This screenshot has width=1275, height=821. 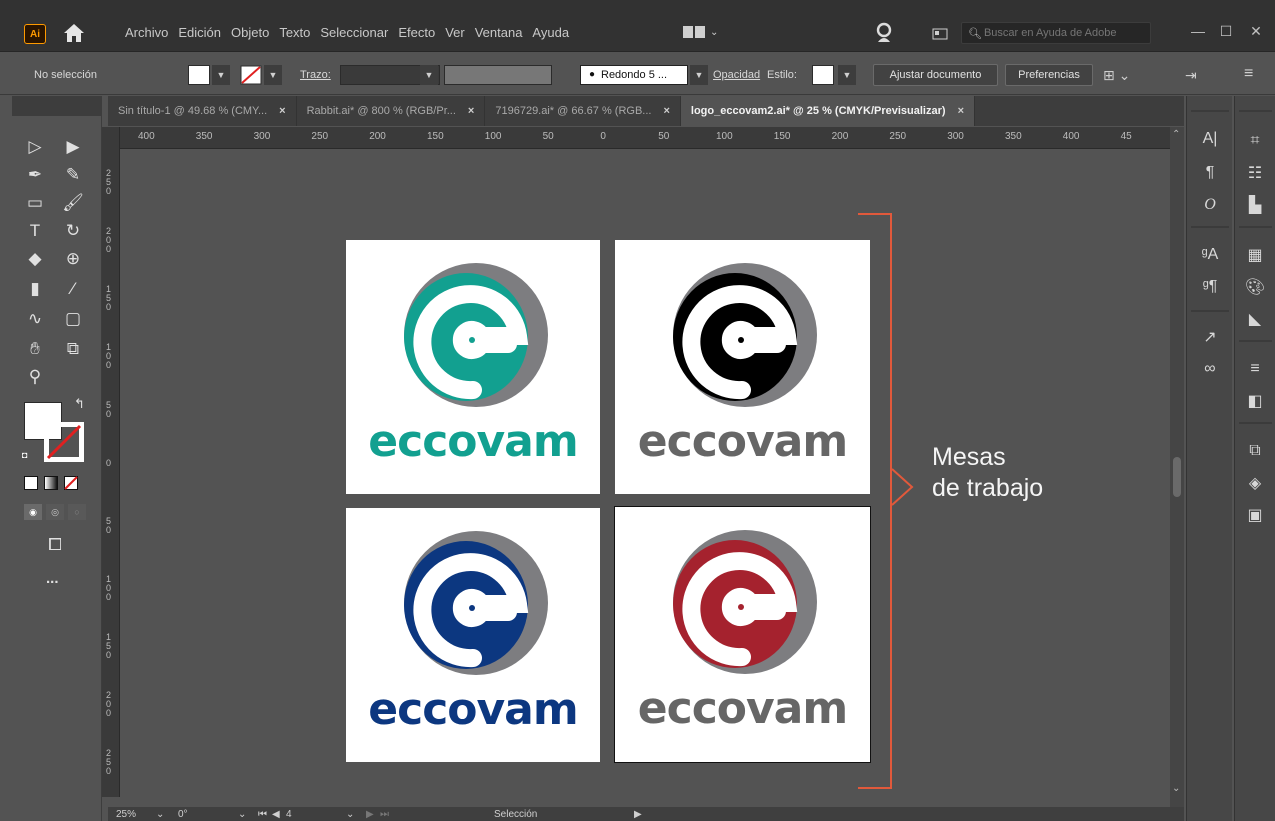 What do you see at coordinates (73, 349) in the screenshot?
I see `artboard-tool-icon: ⧉` at bounding box center [73, 349].